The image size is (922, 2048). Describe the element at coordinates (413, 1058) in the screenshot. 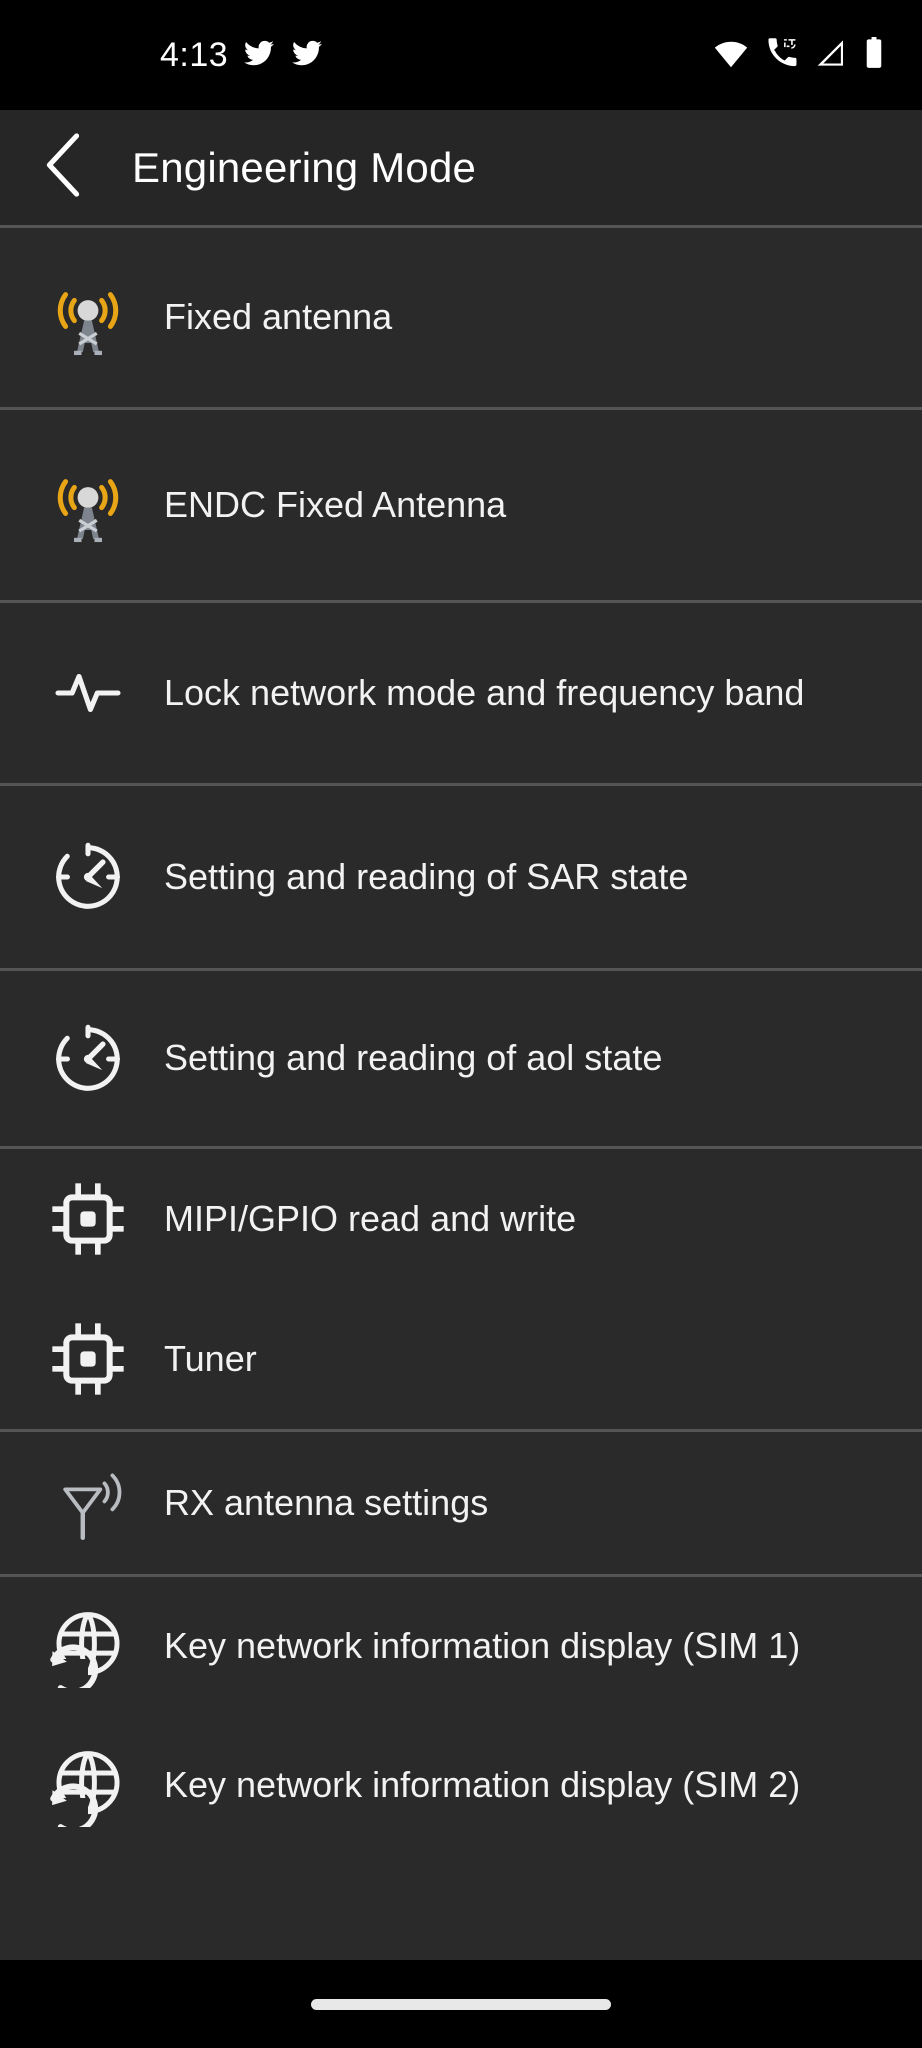

I see `list-item-label: Setting and reading of aol state` at that location.